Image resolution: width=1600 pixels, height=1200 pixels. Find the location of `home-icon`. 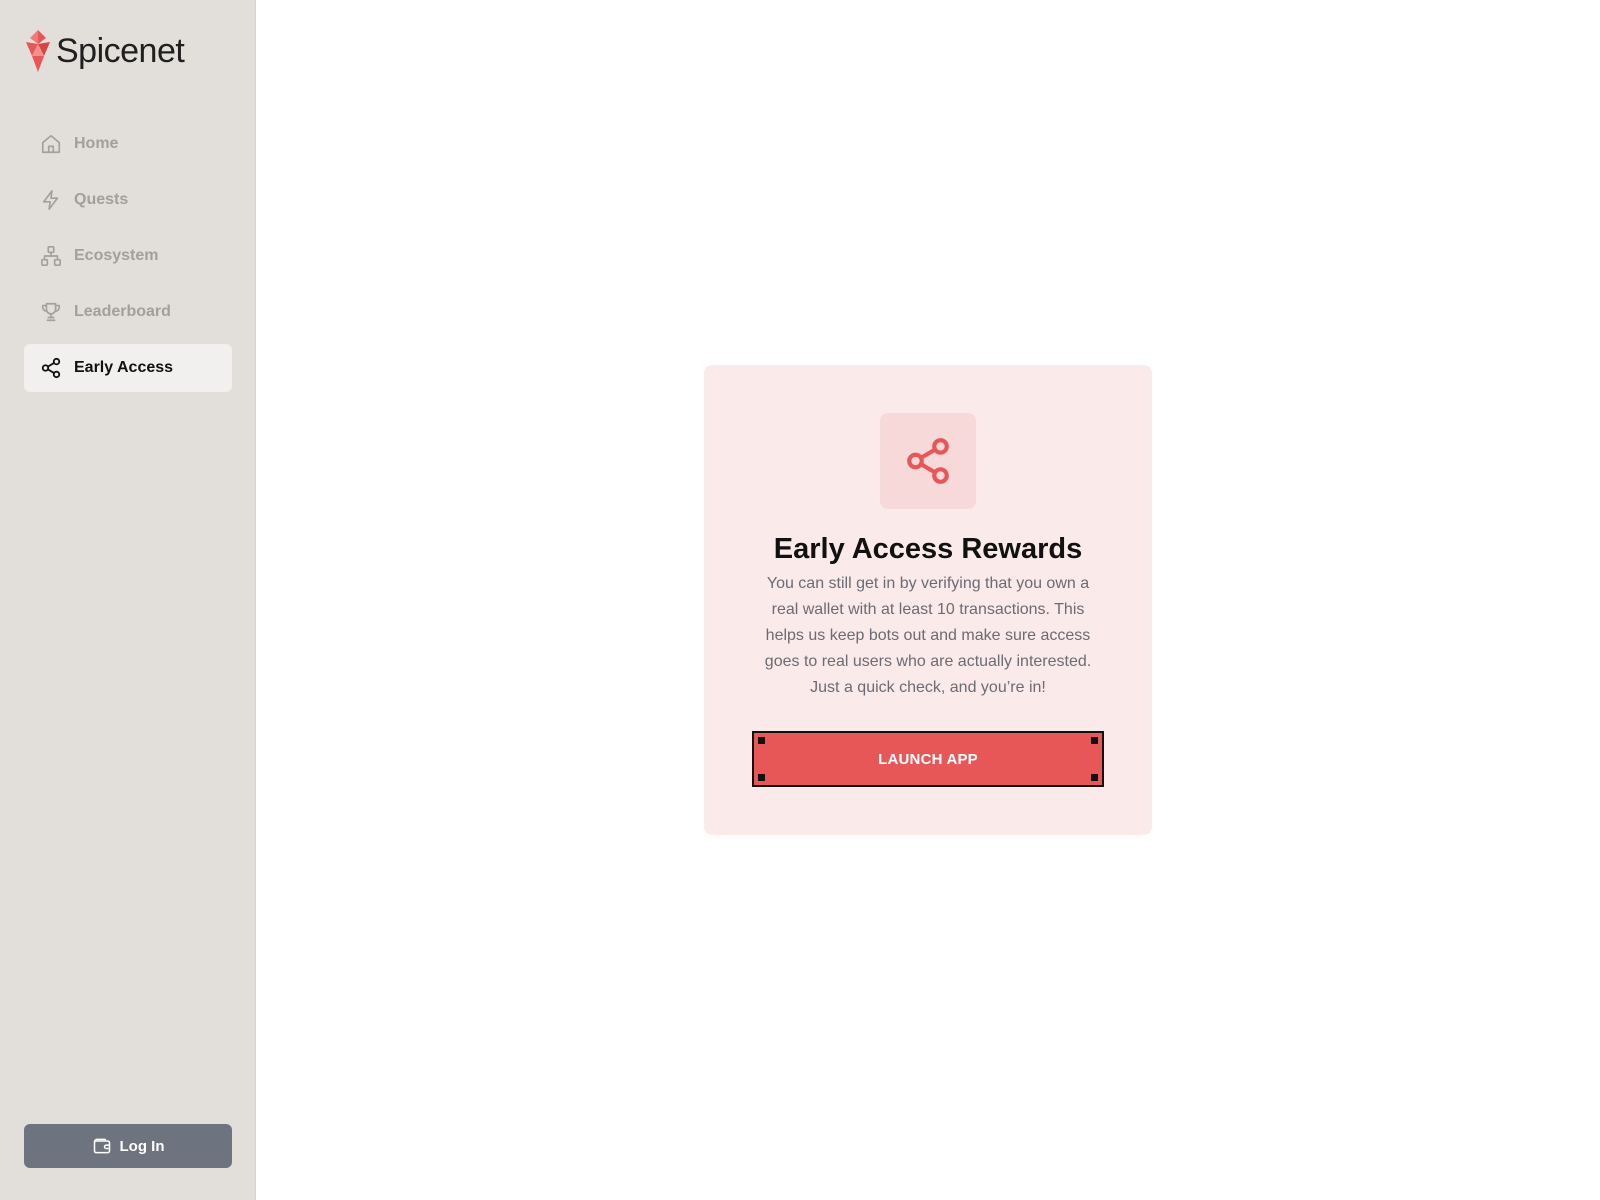

home-icon is located at coordinates (51, 144).